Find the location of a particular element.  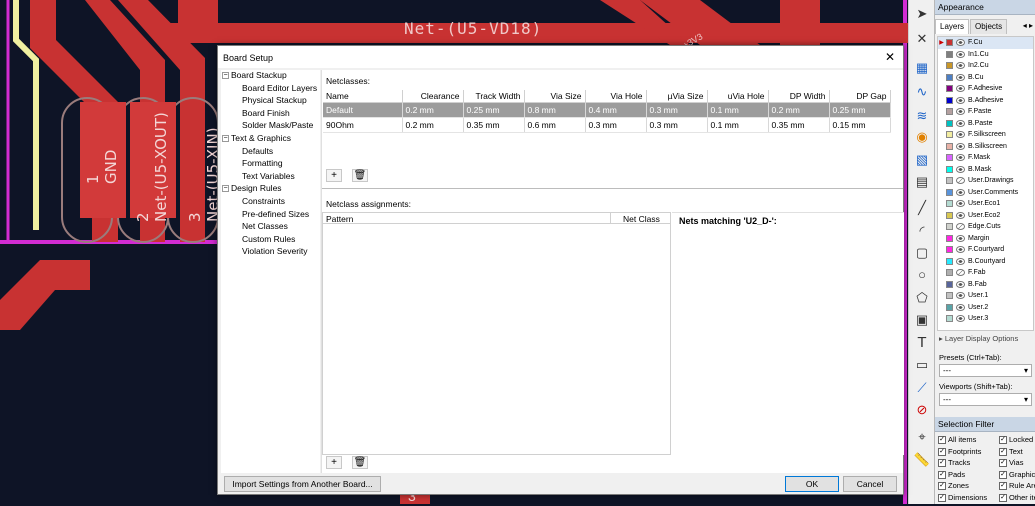

layer-row: F.Mask is located at coordinates (985, 158).